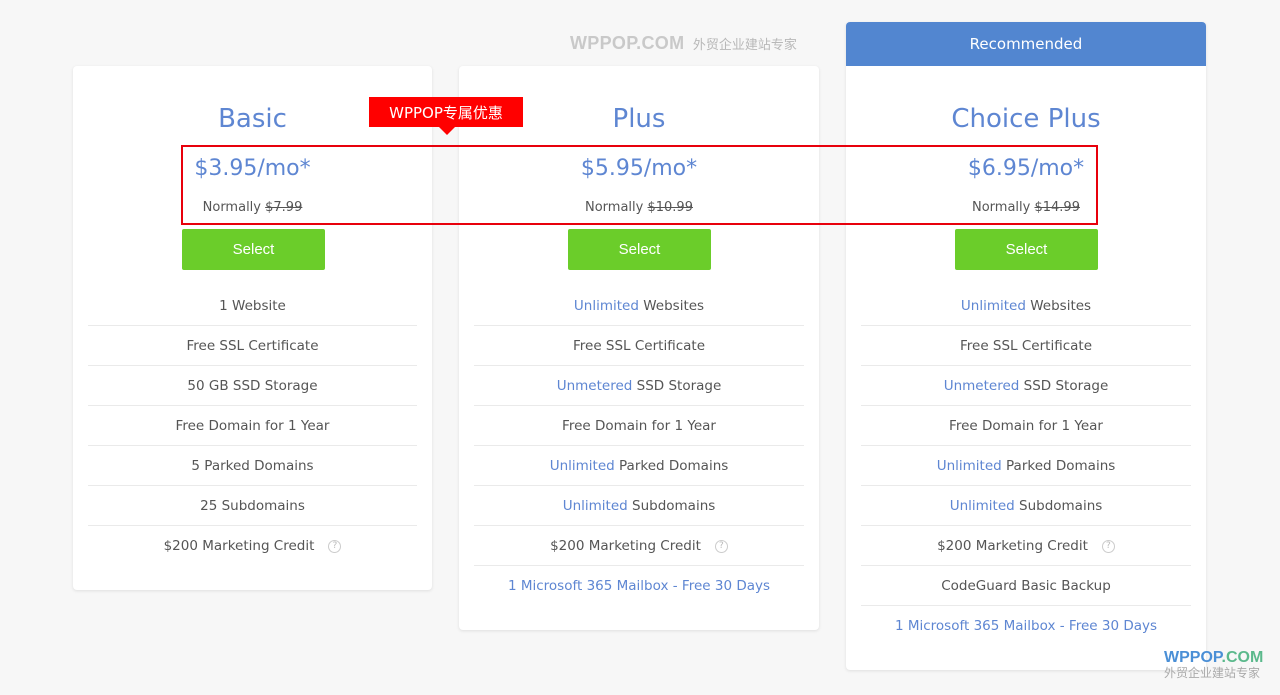  I want to click on normal-price-line: Normally $7.99, so click(252, 207).